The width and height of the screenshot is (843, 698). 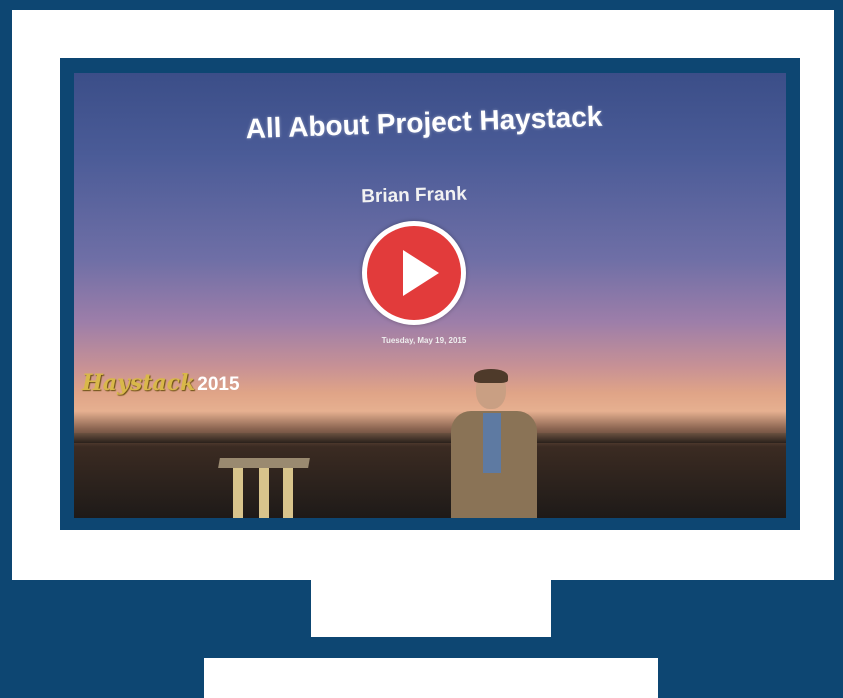 I want to click on event-logo-year: 2015, so click(x=218, y=384).